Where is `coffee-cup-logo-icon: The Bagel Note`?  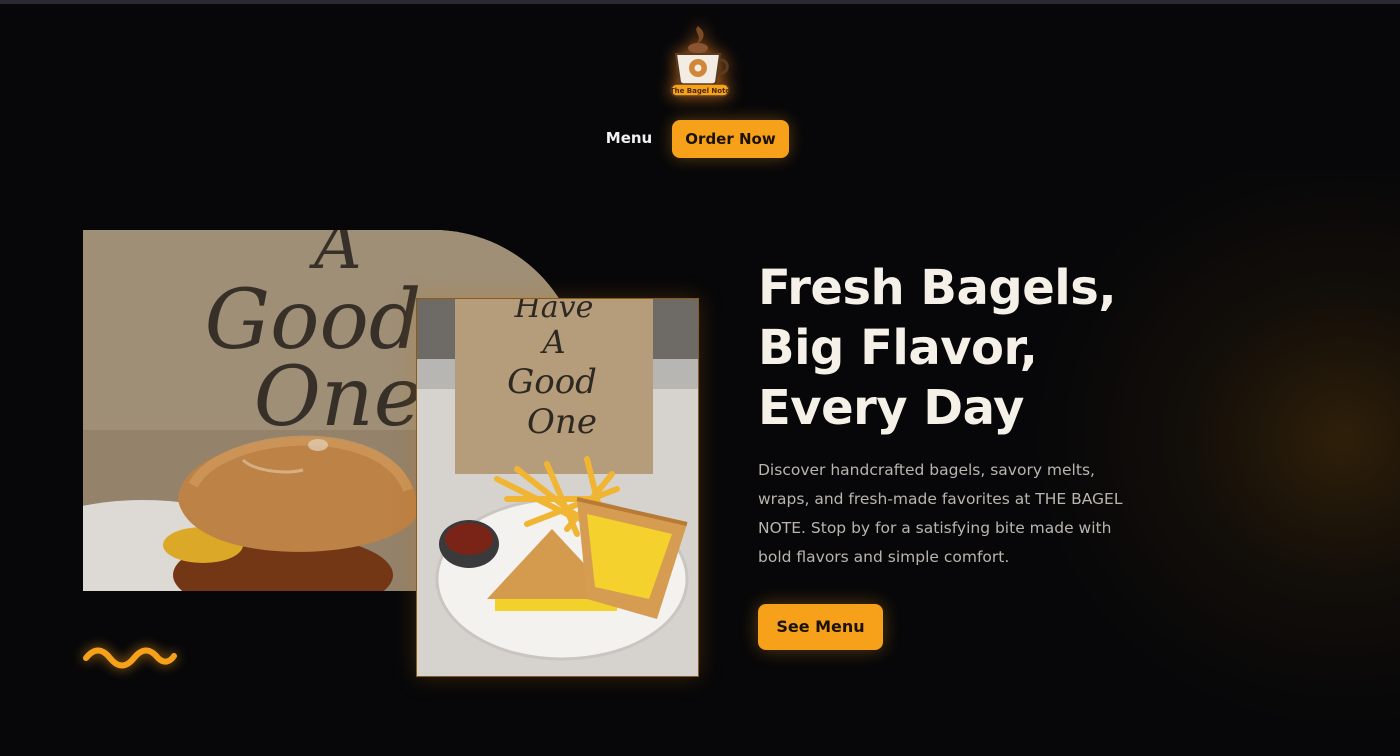 coffee-cup-logo-icon: The Bagel Note is located at coordinates (700, 61).